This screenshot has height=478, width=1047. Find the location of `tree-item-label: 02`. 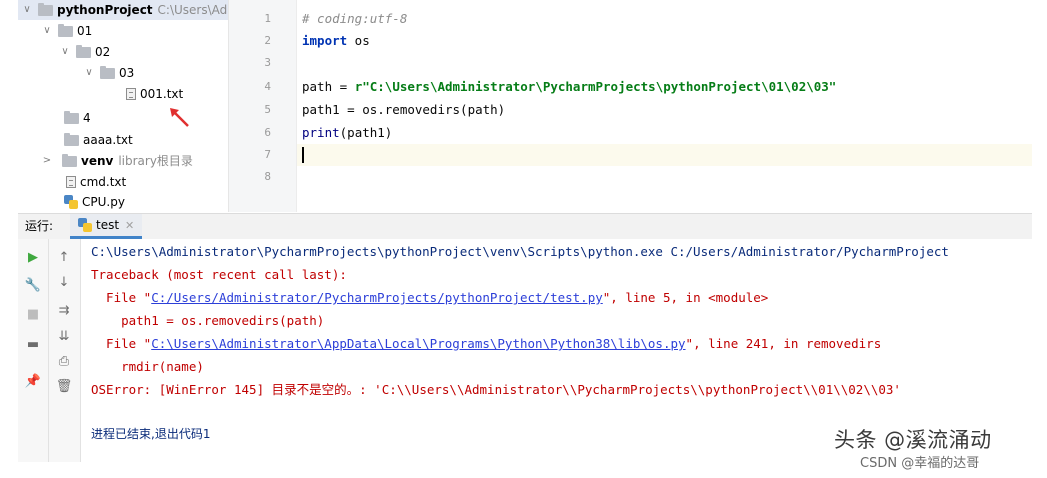

tree-item-label: 02 is located at coordinates (103, 52).